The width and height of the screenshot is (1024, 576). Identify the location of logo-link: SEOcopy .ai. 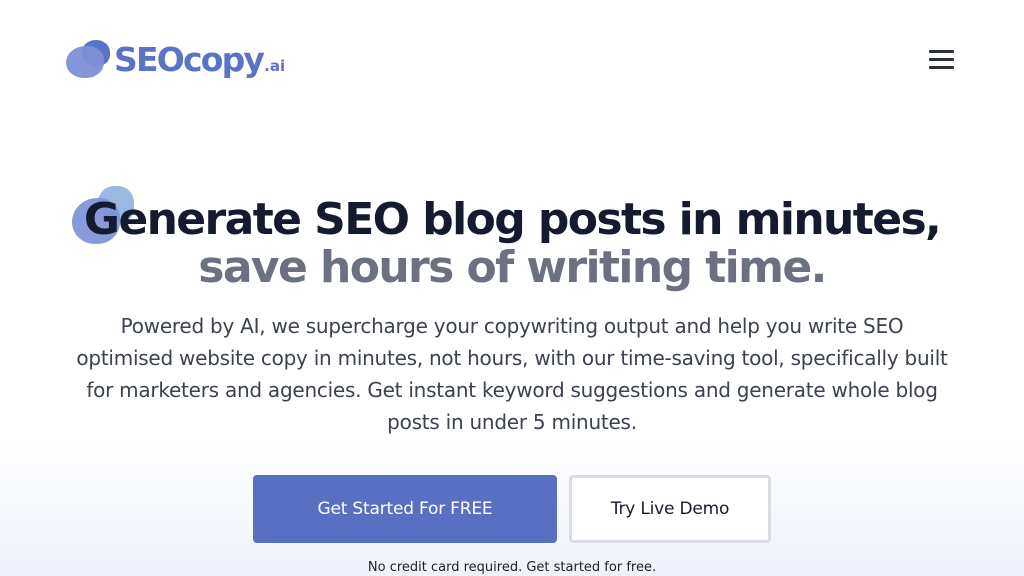
(186, 60).